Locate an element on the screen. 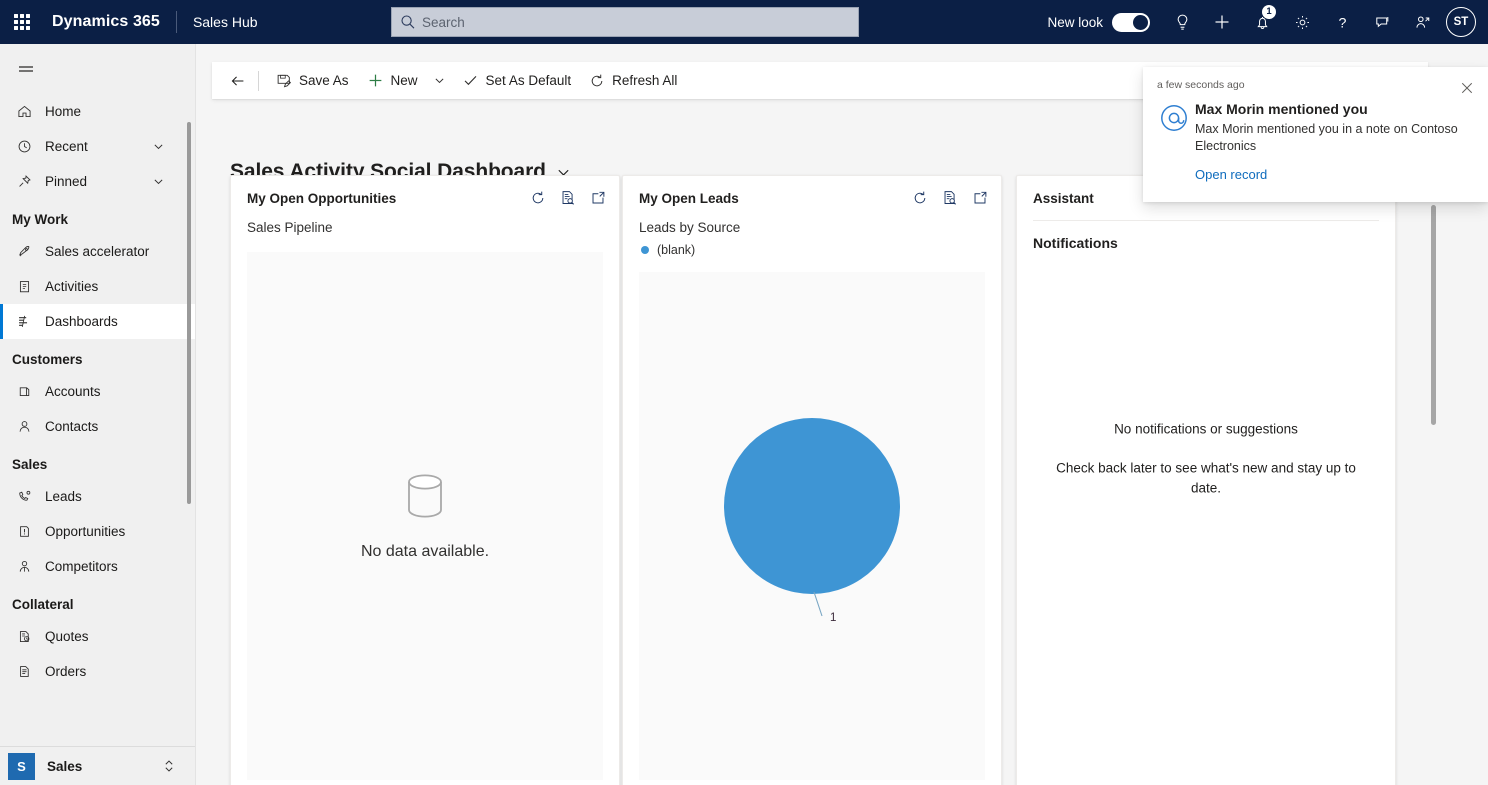 Image resolution: width=1488 pixels, height=785 pixels. feedback-button is located at coordinates (1382, 22).